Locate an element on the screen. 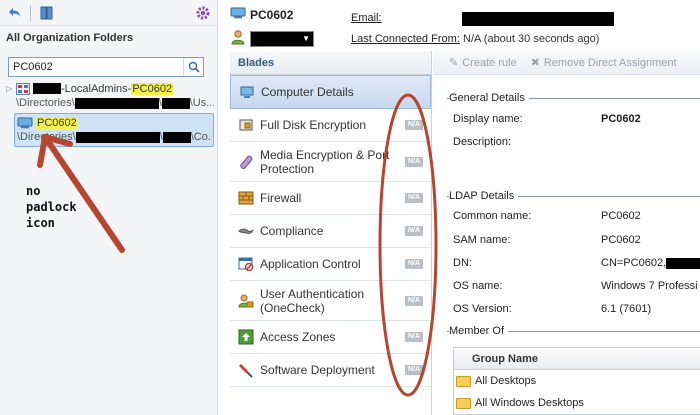 This screenshot has width=700, height=415. expand-arrow-icon: ▷ is located at coordinates (11, 88).